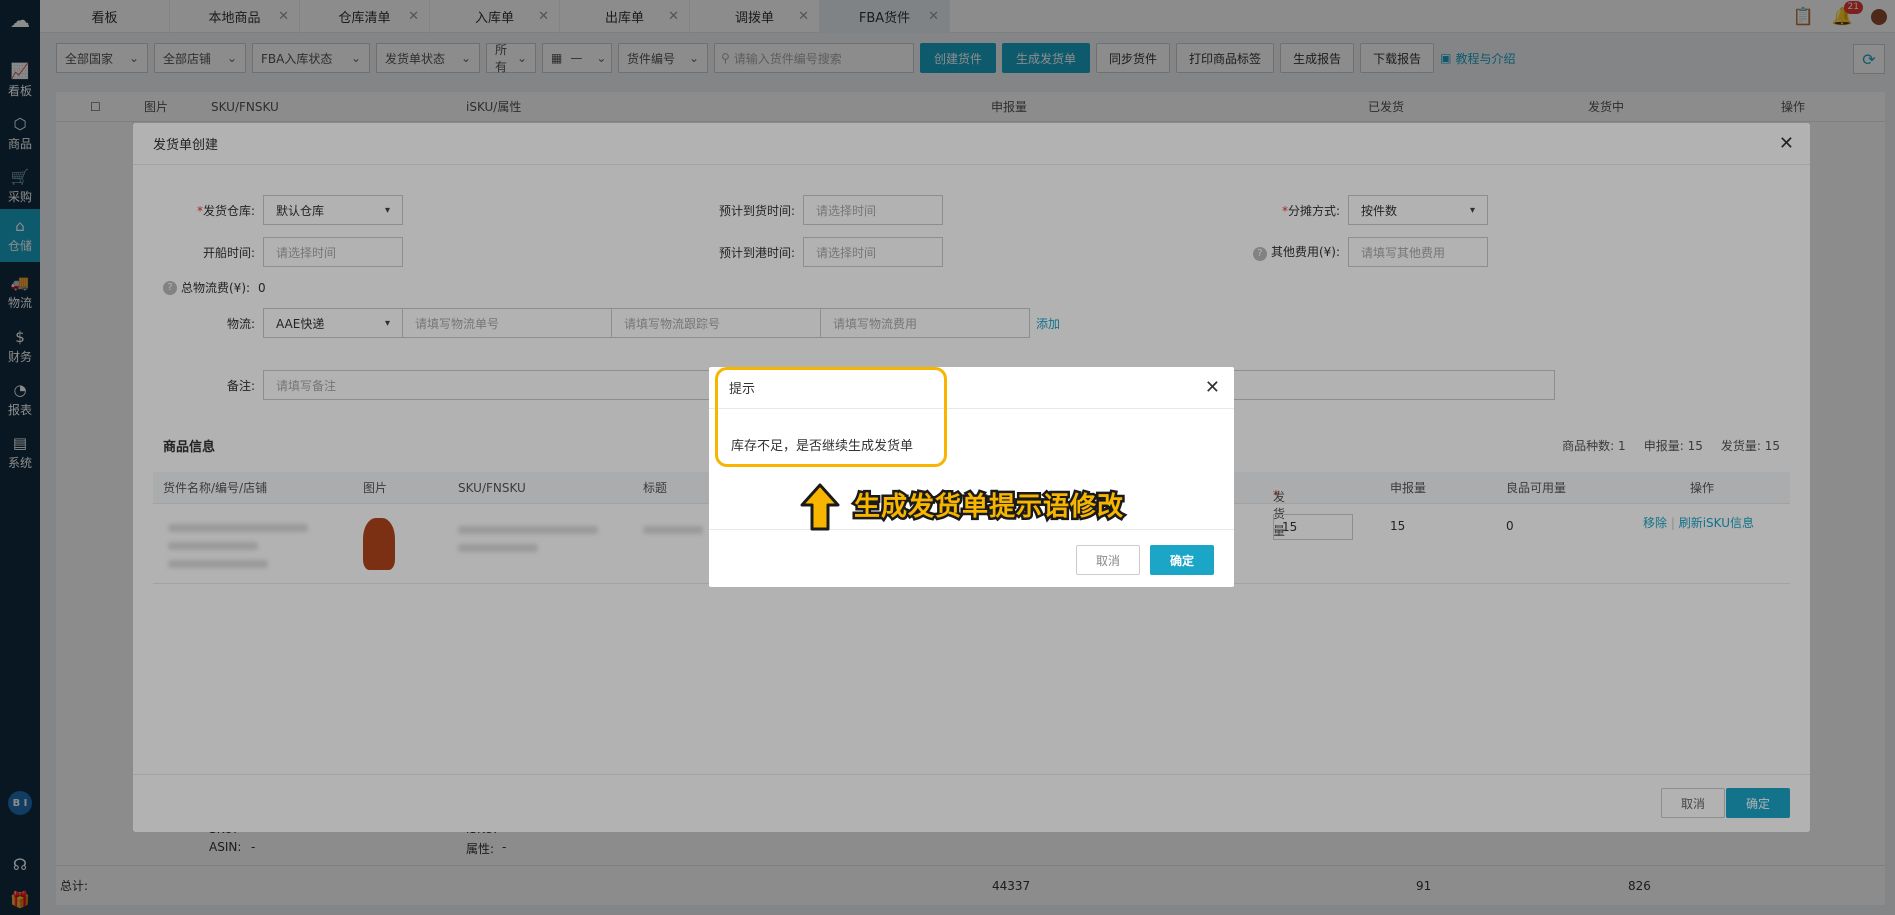 The width and height of the screenshot is (1895, 915). I want to click on dialog-confirm-button: 确定, so click(1182, 560).